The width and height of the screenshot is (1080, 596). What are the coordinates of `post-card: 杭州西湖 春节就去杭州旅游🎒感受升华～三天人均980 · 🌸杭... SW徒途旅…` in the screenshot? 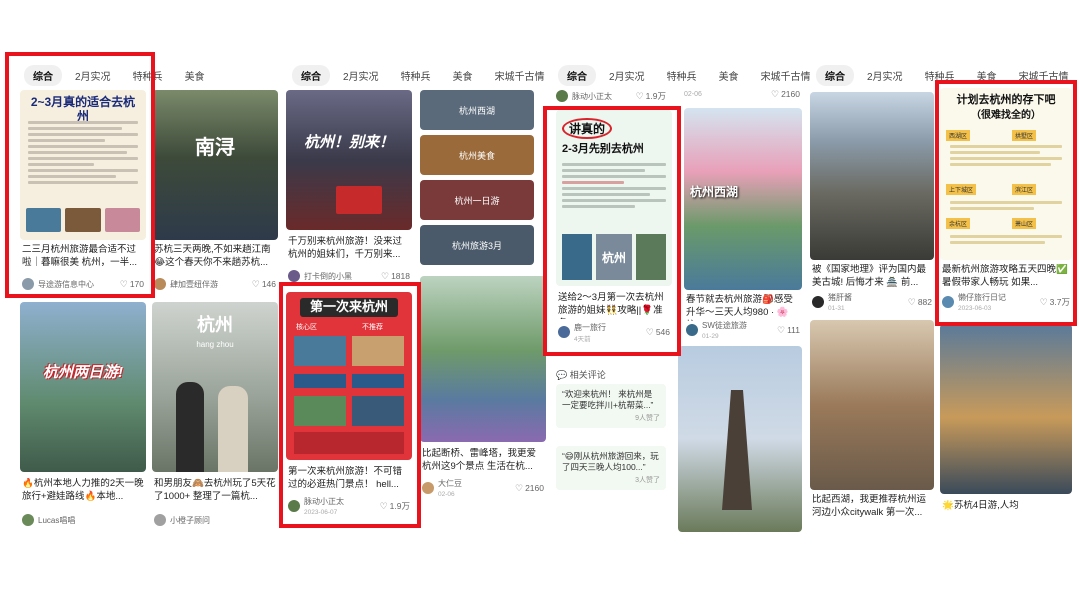 It's located at (743, 224).